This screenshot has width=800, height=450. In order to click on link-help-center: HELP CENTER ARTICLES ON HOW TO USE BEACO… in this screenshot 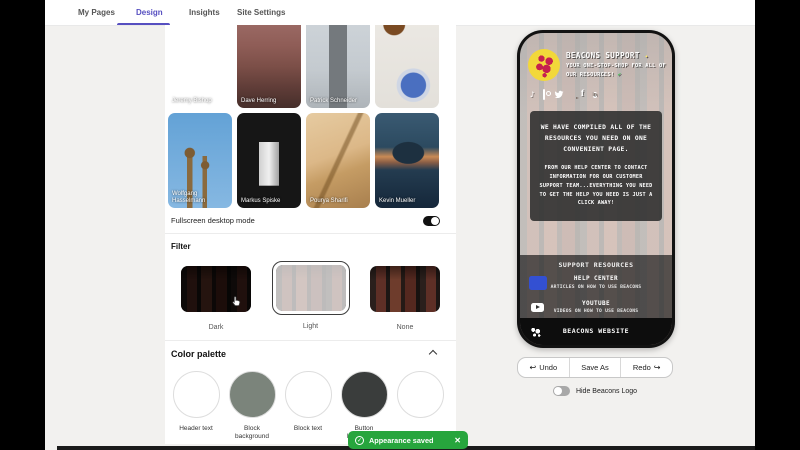, I will do `click(596, 281)`.